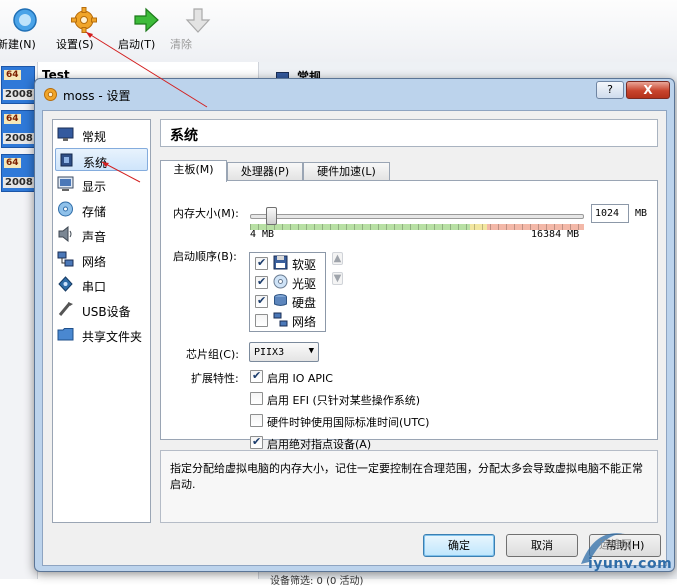  Describe the element at coordinates (261, 282) in the screenshot. I see `boot-cd-checkbox` at that location.